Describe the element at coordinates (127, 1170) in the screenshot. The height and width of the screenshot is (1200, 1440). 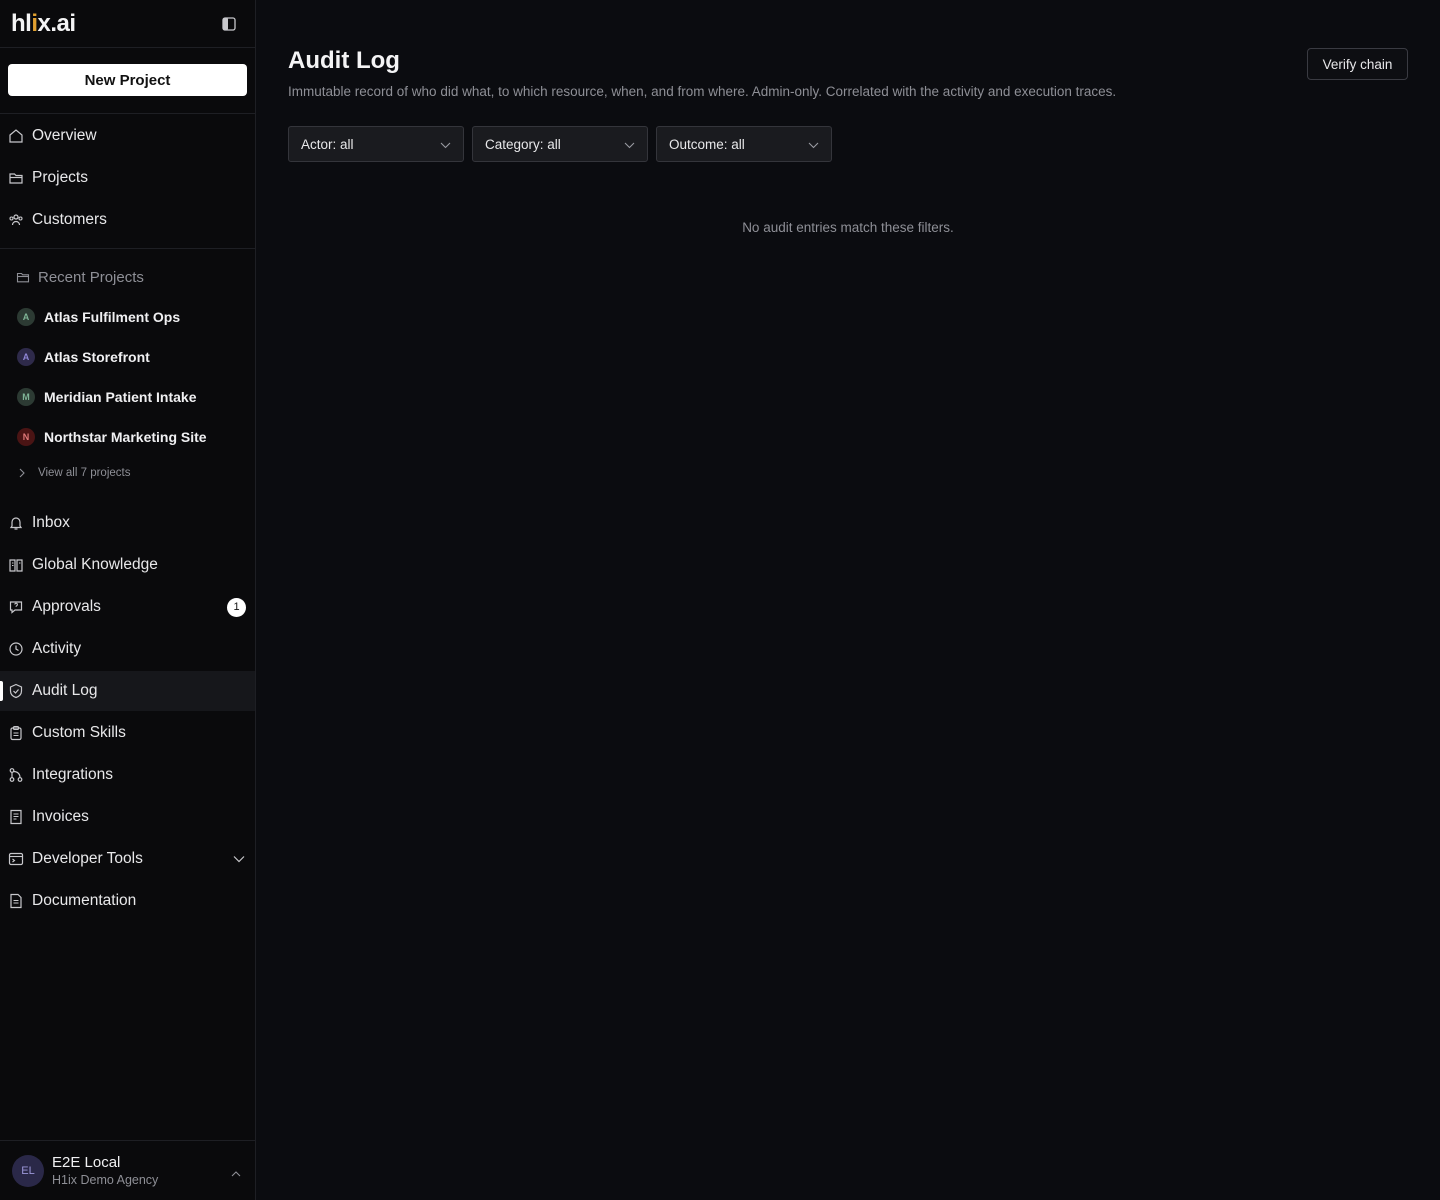
I see `user-menu: EL E2E Local H1ix Demo Agency` at that location.